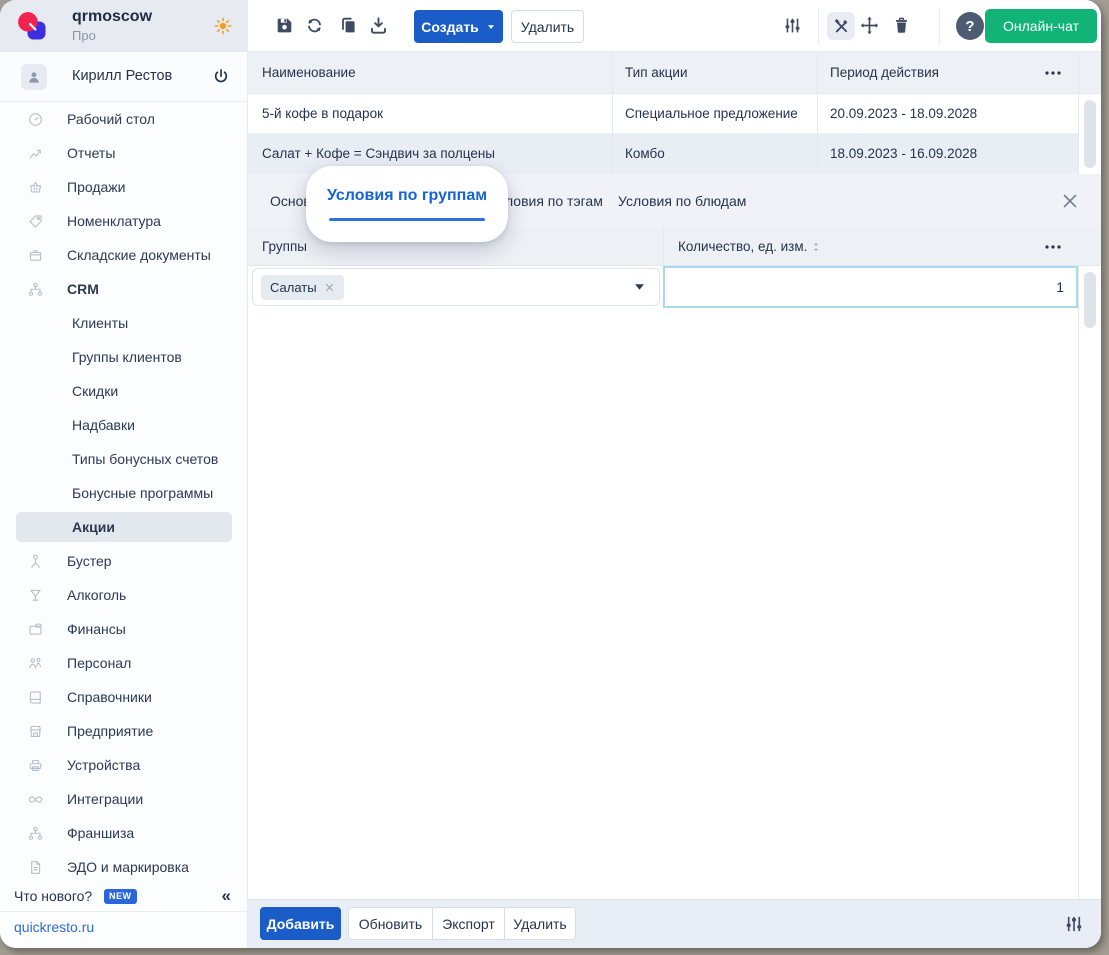  Describe the element at coordinates (223, 26) in the screenshot. I see `theme-sun-icon` at that location.